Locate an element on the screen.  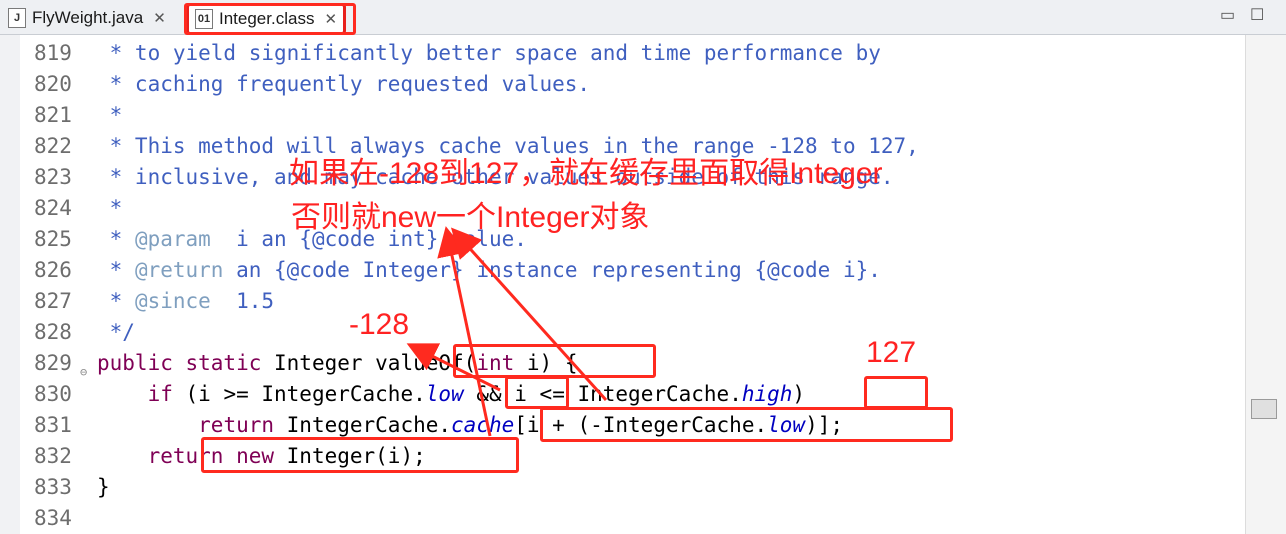
annotation-main-line2: 否则就new一个Integer对象 is located at coordinates (470, 217).